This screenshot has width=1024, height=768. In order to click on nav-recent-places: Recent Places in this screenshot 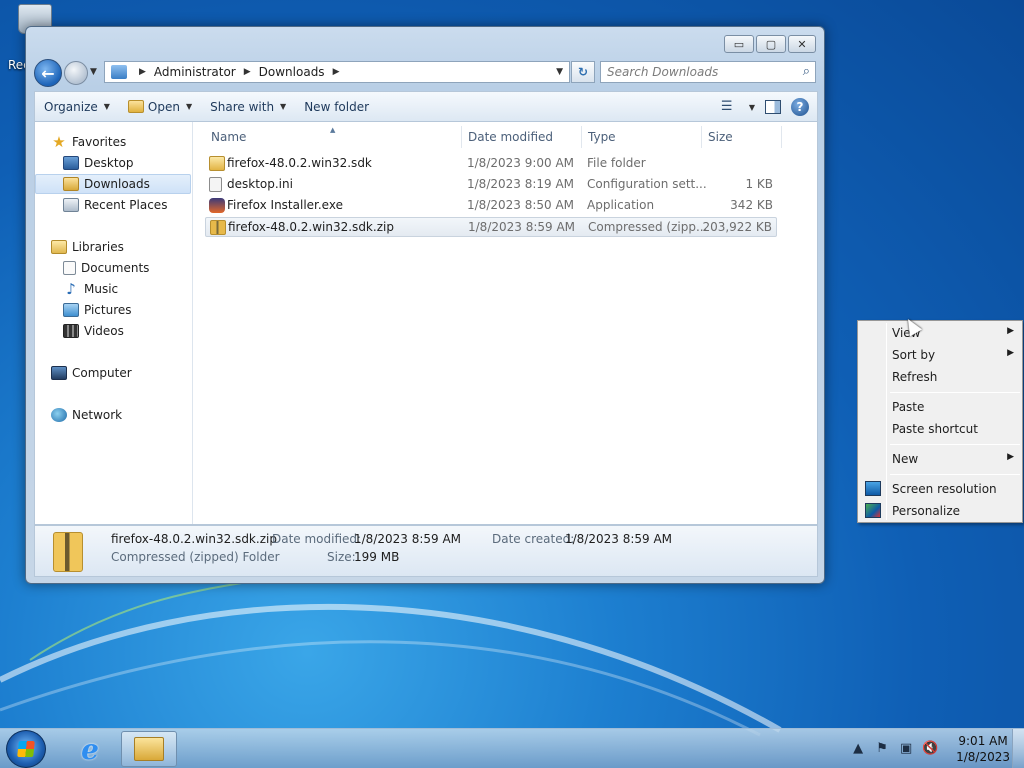, I will do `click(115, 205)`.